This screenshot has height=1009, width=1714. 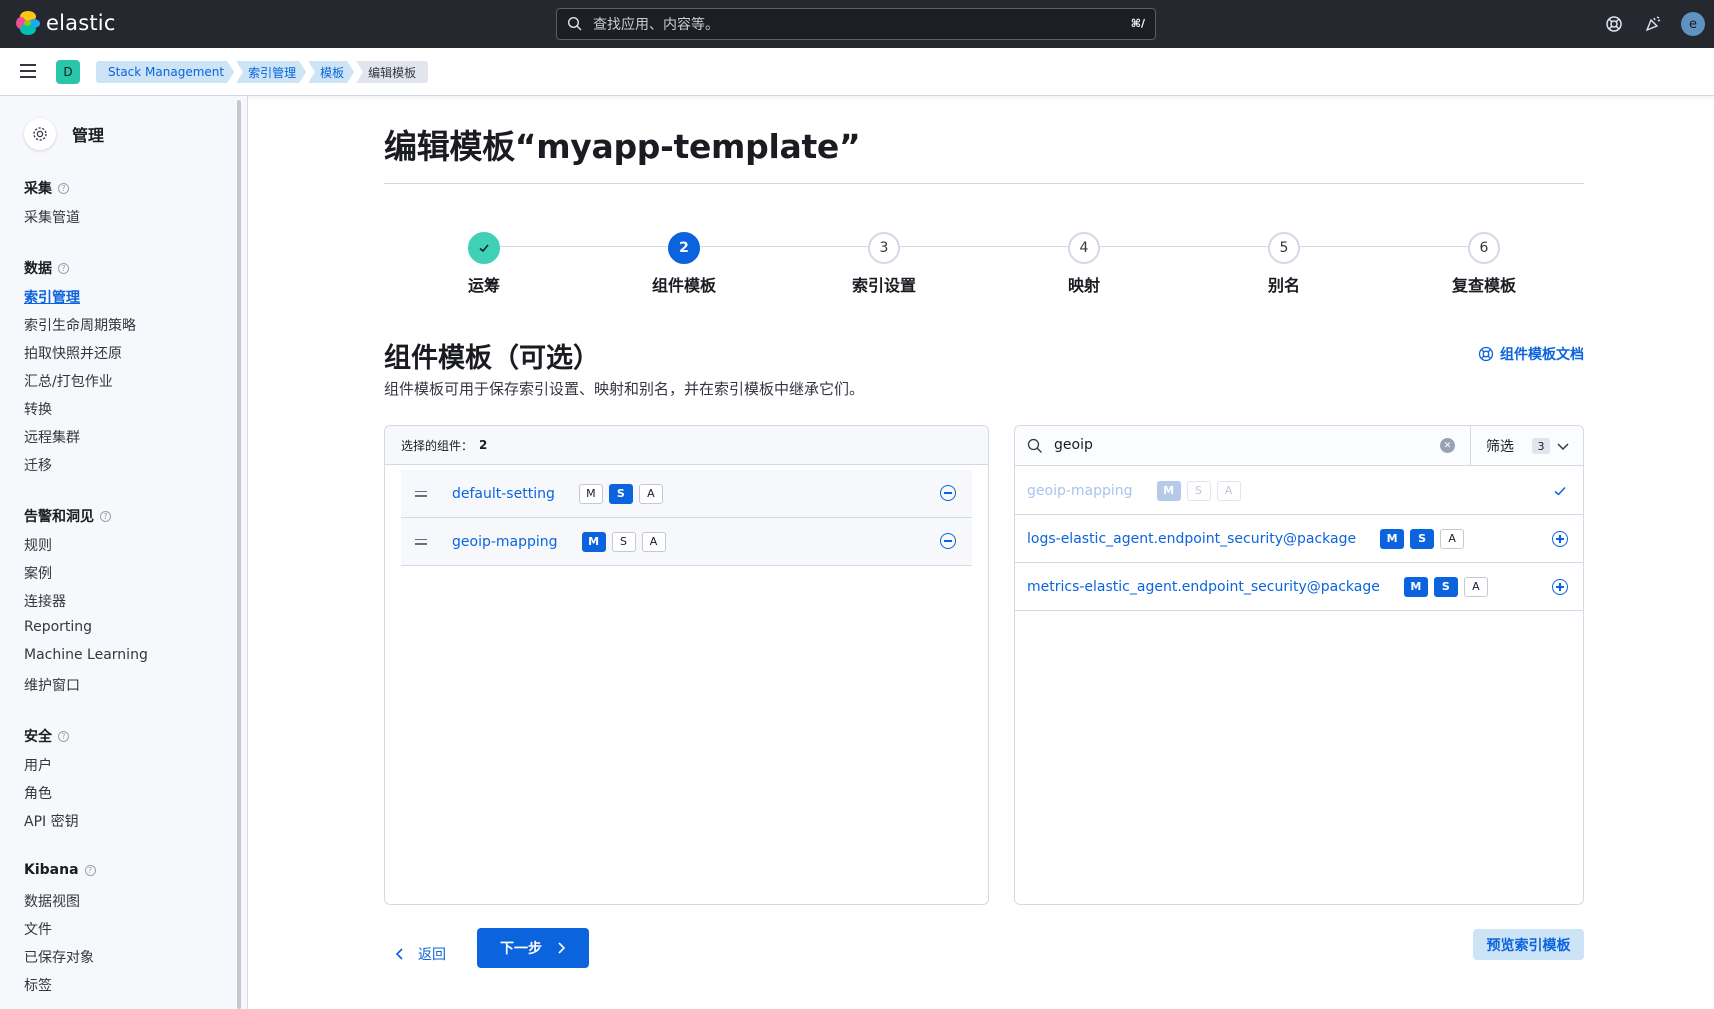 What do you see at coordinates (984, 183) in the screenshot?
I see `title-divider` at bounding box center [984, 183].